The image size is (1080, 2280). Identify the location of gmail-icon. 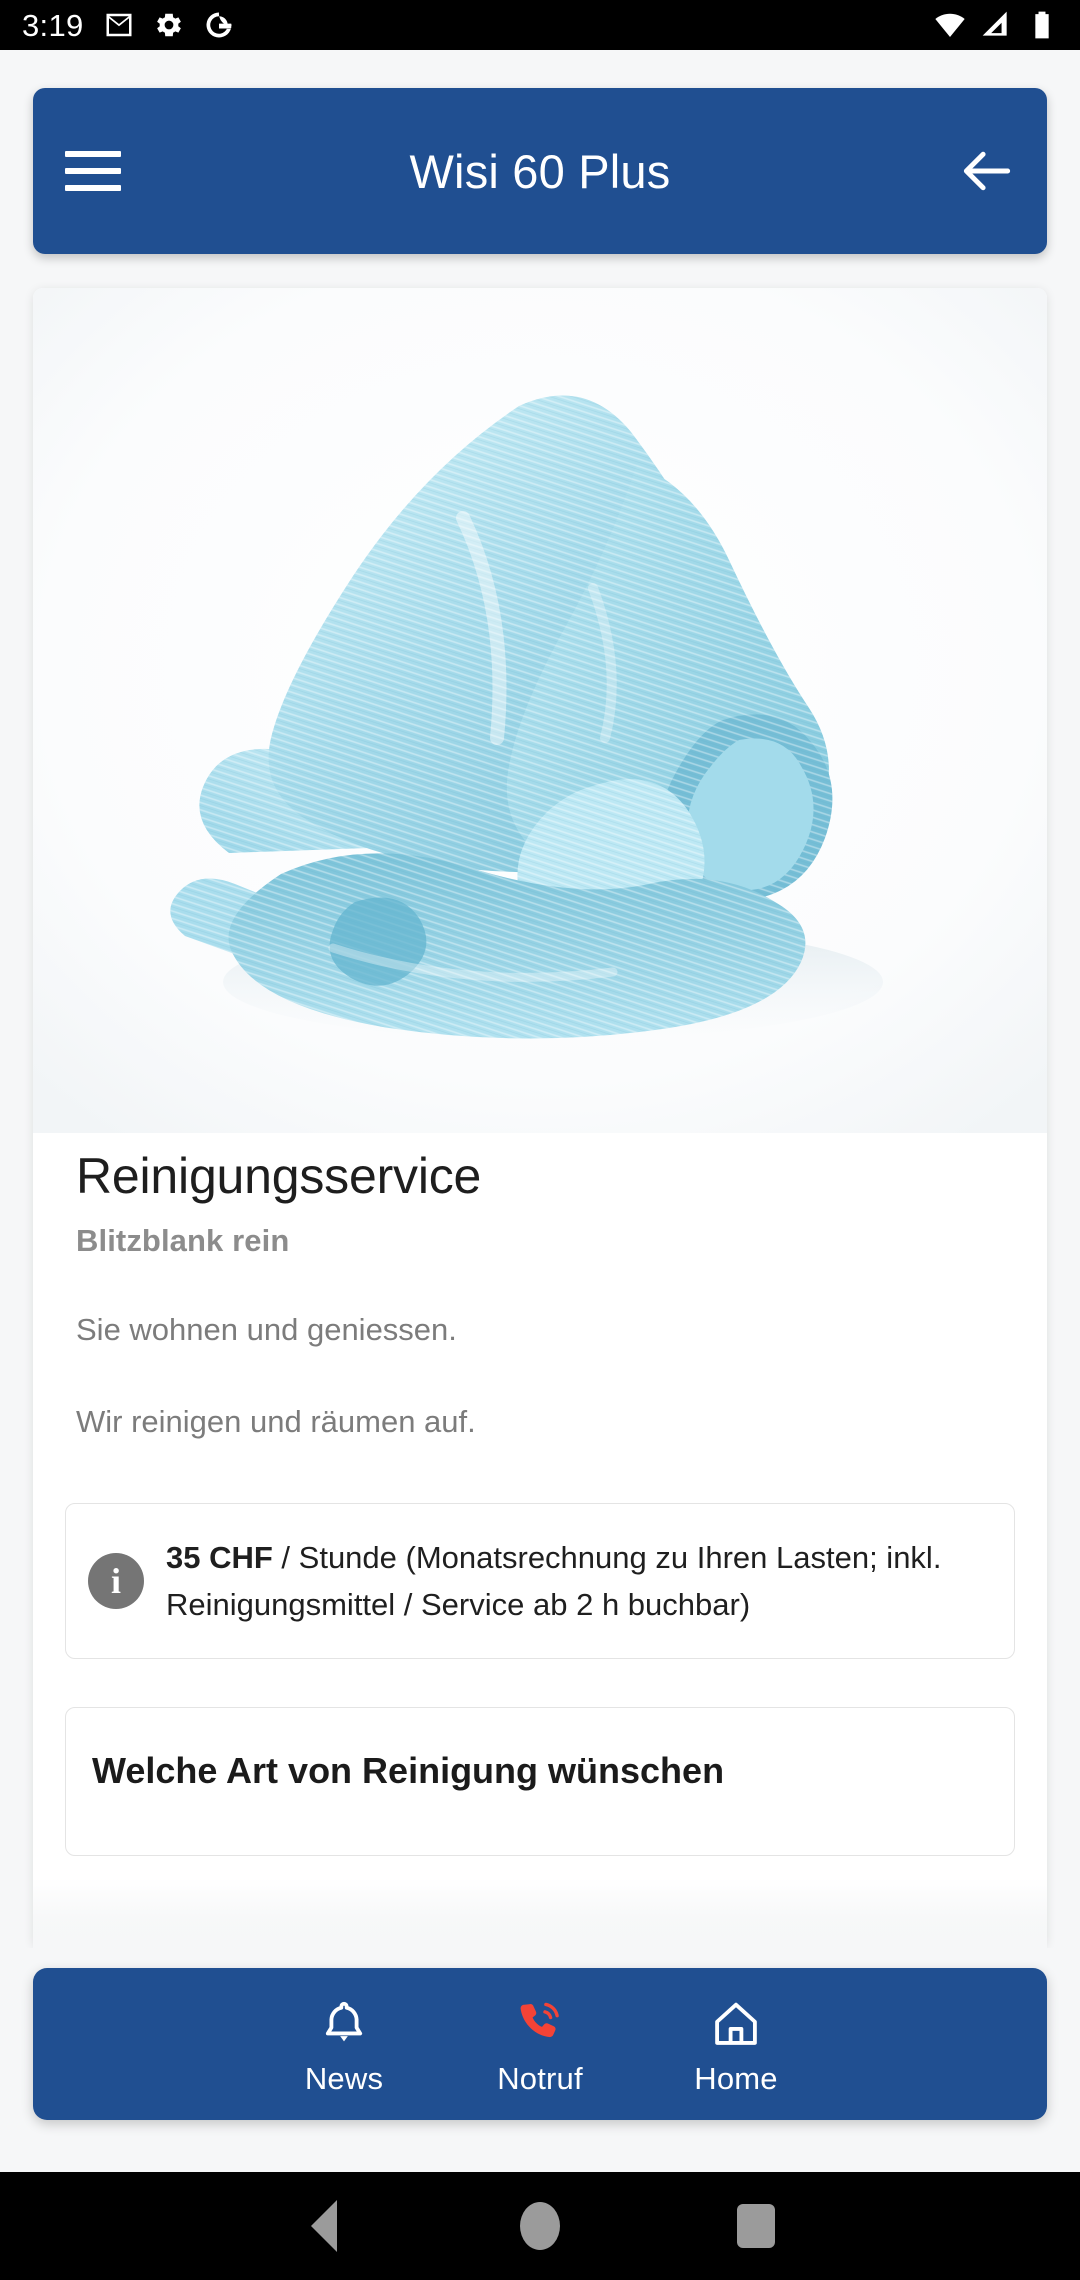
(119, 25).